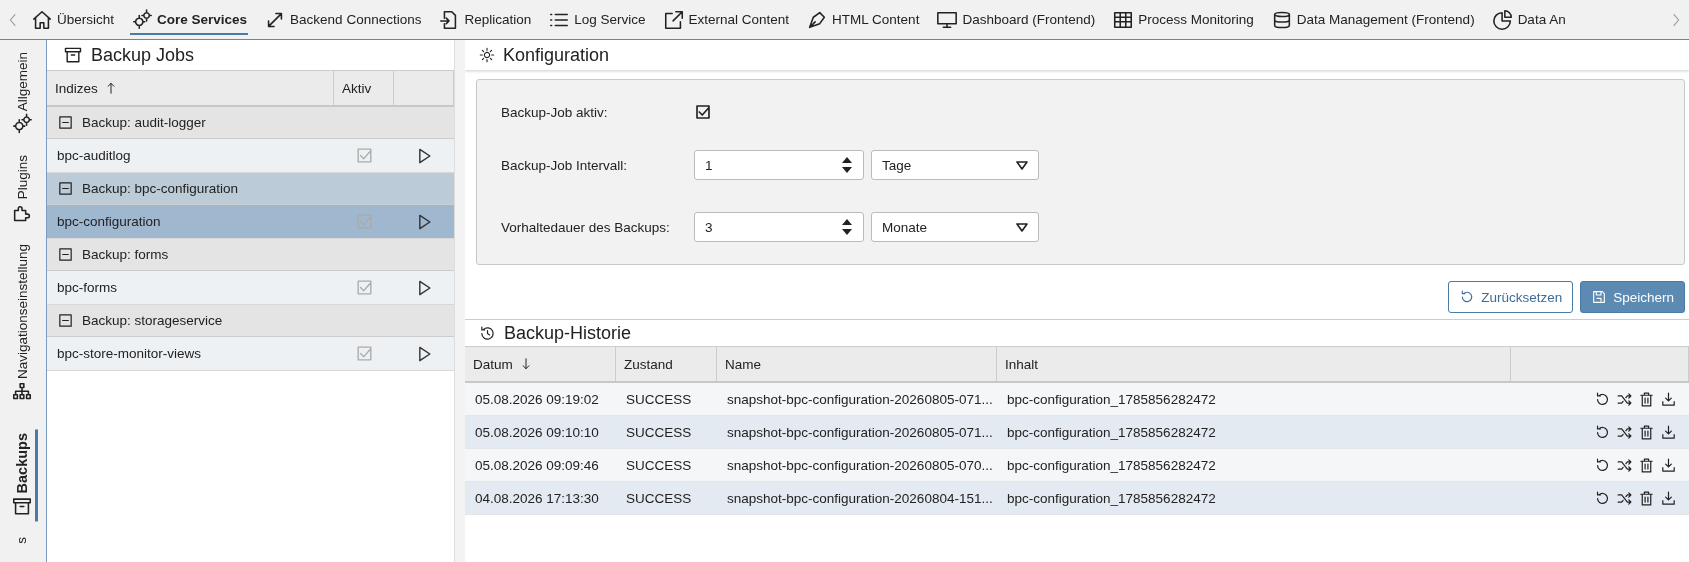 This screenshot has height=562, width=1689. I want to click on group-row: Backup: storageservice, so click(250, 321).